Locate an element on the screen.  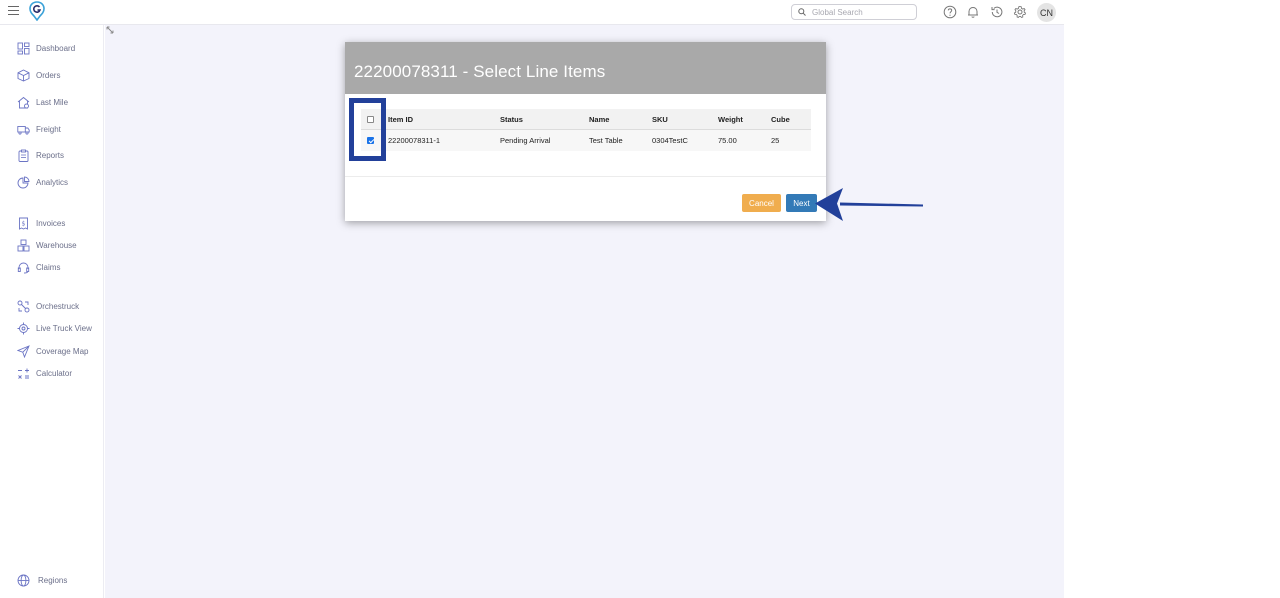
sidebar-item-coverage-map: Coverage Map is located at coordinates (52, 351).